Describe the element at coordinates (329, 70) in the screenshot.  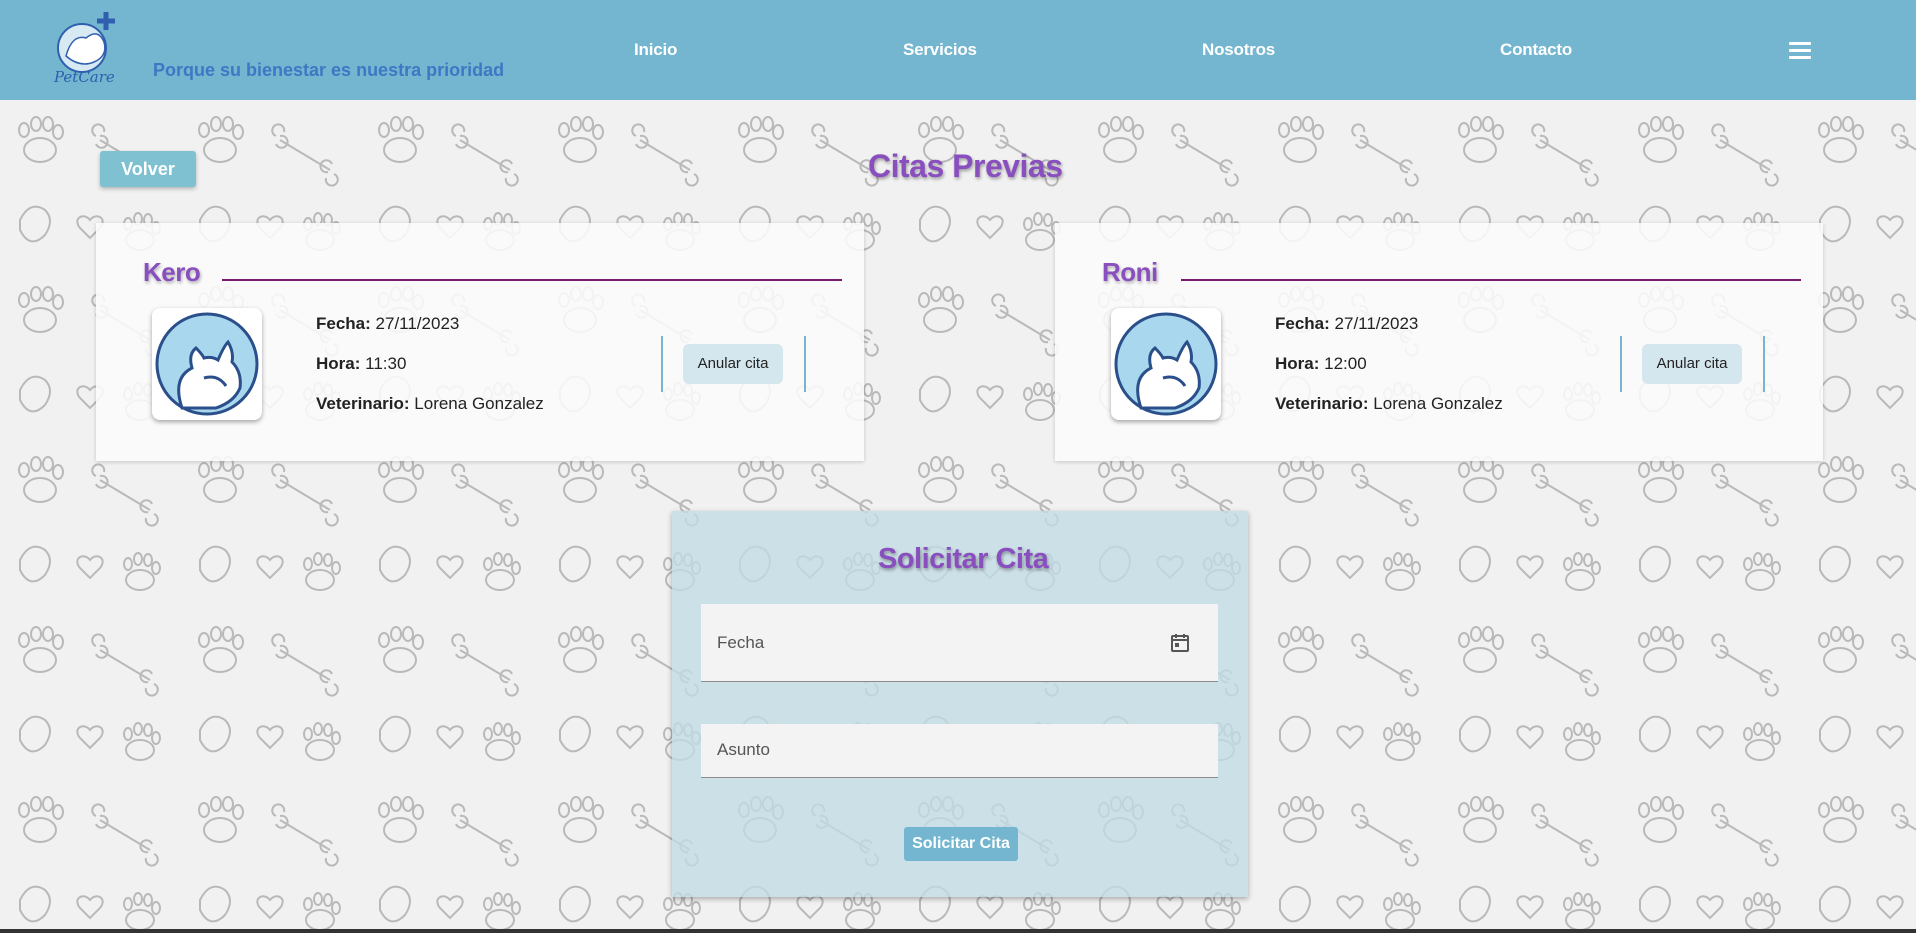
I see `tagline: Porque su bienestar es nuestra prioridad` at that location.